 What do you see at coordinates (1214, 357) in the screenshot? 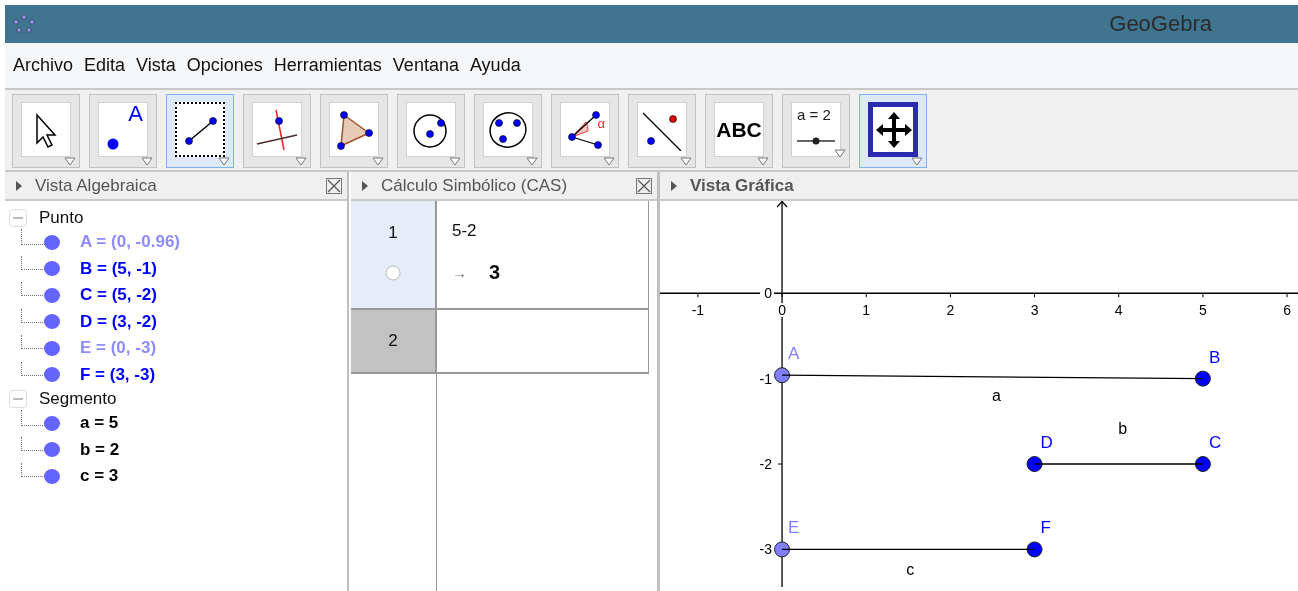
I see `point-label: B` at bounding box center [1214, 357].